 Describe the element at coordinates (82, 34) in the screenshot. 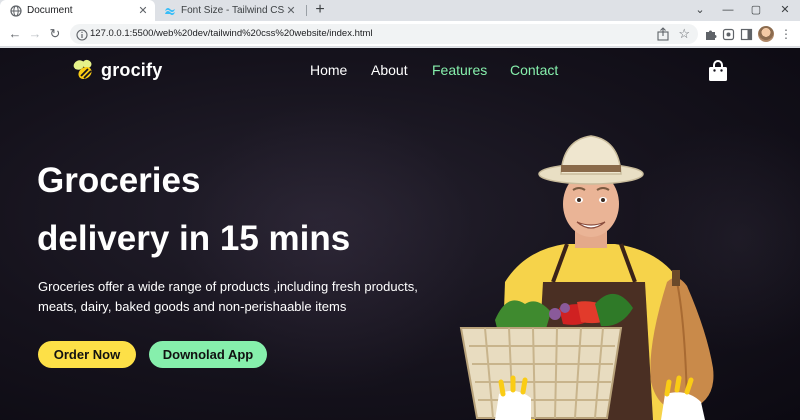

I see `info-icon` at that location.